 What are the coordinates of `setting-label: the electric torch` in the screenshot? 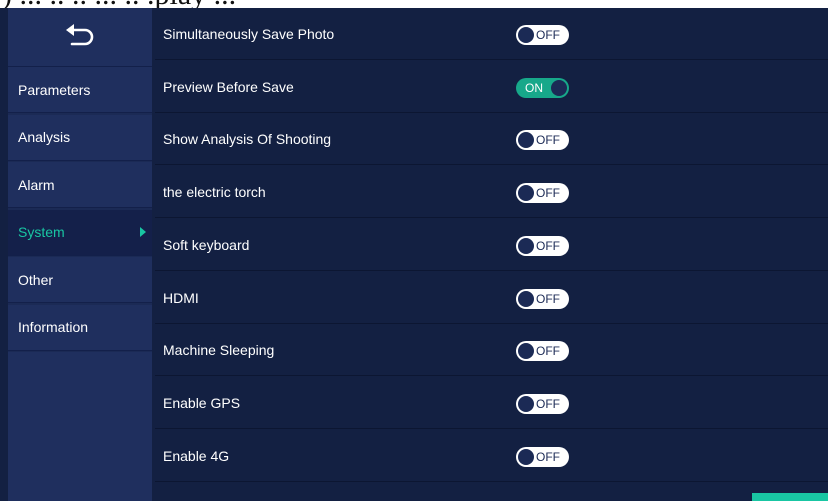 It's located at (214, 192).